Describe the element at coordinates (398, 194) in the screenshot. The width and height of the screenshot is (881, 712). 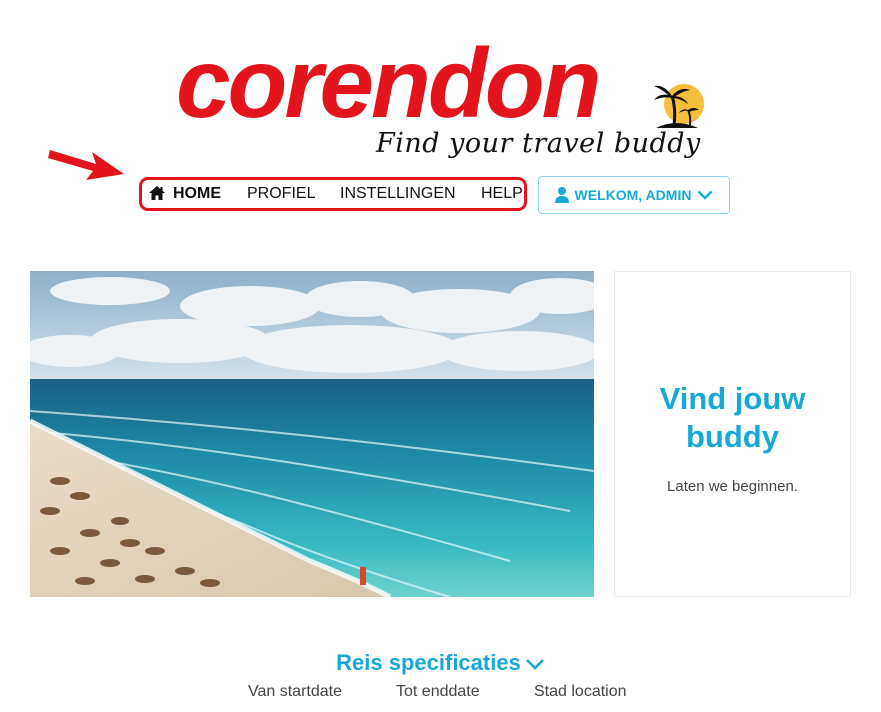
I see `nav-item-instellingen: INSTELLINGEN` at that location.